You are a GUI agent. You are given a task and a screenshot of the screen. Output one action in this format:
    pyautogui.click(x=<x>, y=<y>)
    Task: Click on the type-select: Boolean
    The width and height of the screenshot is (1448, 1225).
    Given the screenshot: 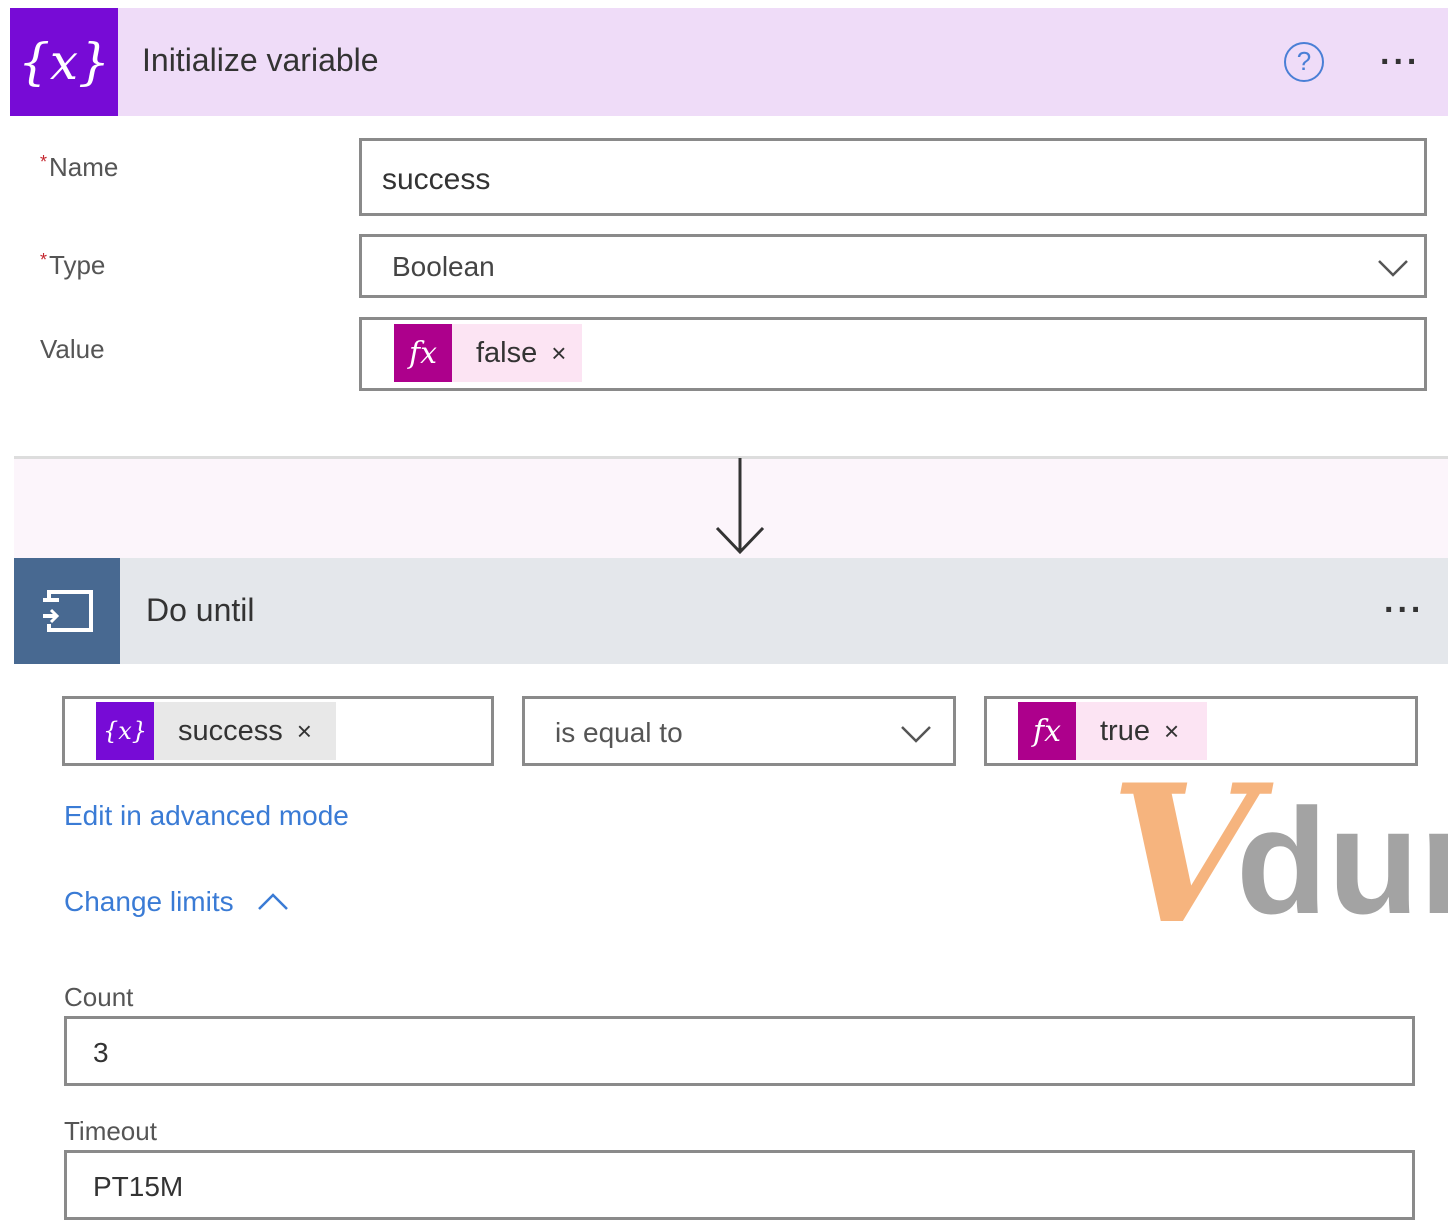 What is the action you would take?
    pyautogui.click(x=893, y=266)
    